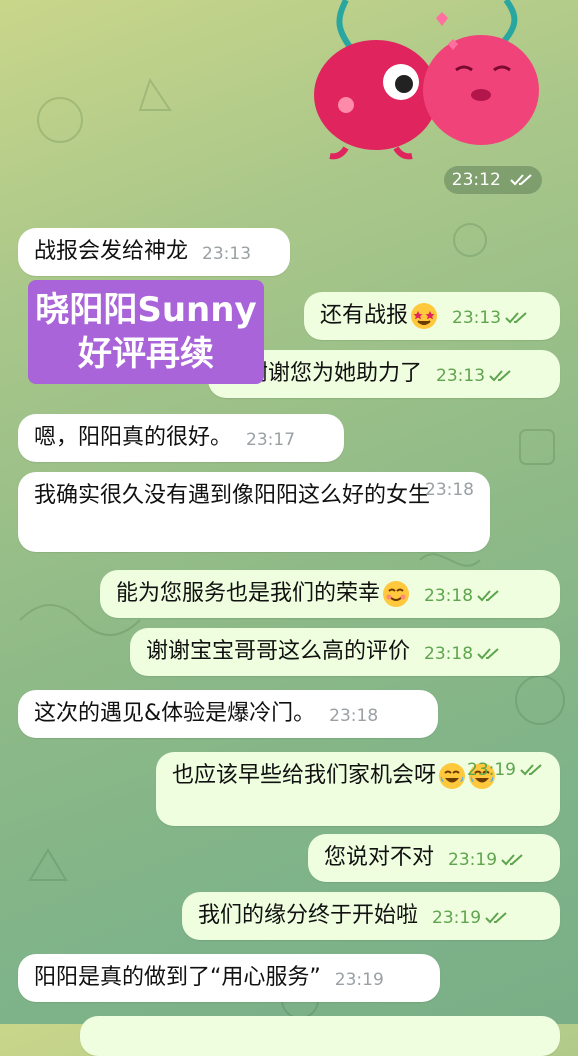  Describe the element at coordinates (177, 977) in the screenshot. I see `message-text: 阳阳是真的做到了“用心服务”` at that location.